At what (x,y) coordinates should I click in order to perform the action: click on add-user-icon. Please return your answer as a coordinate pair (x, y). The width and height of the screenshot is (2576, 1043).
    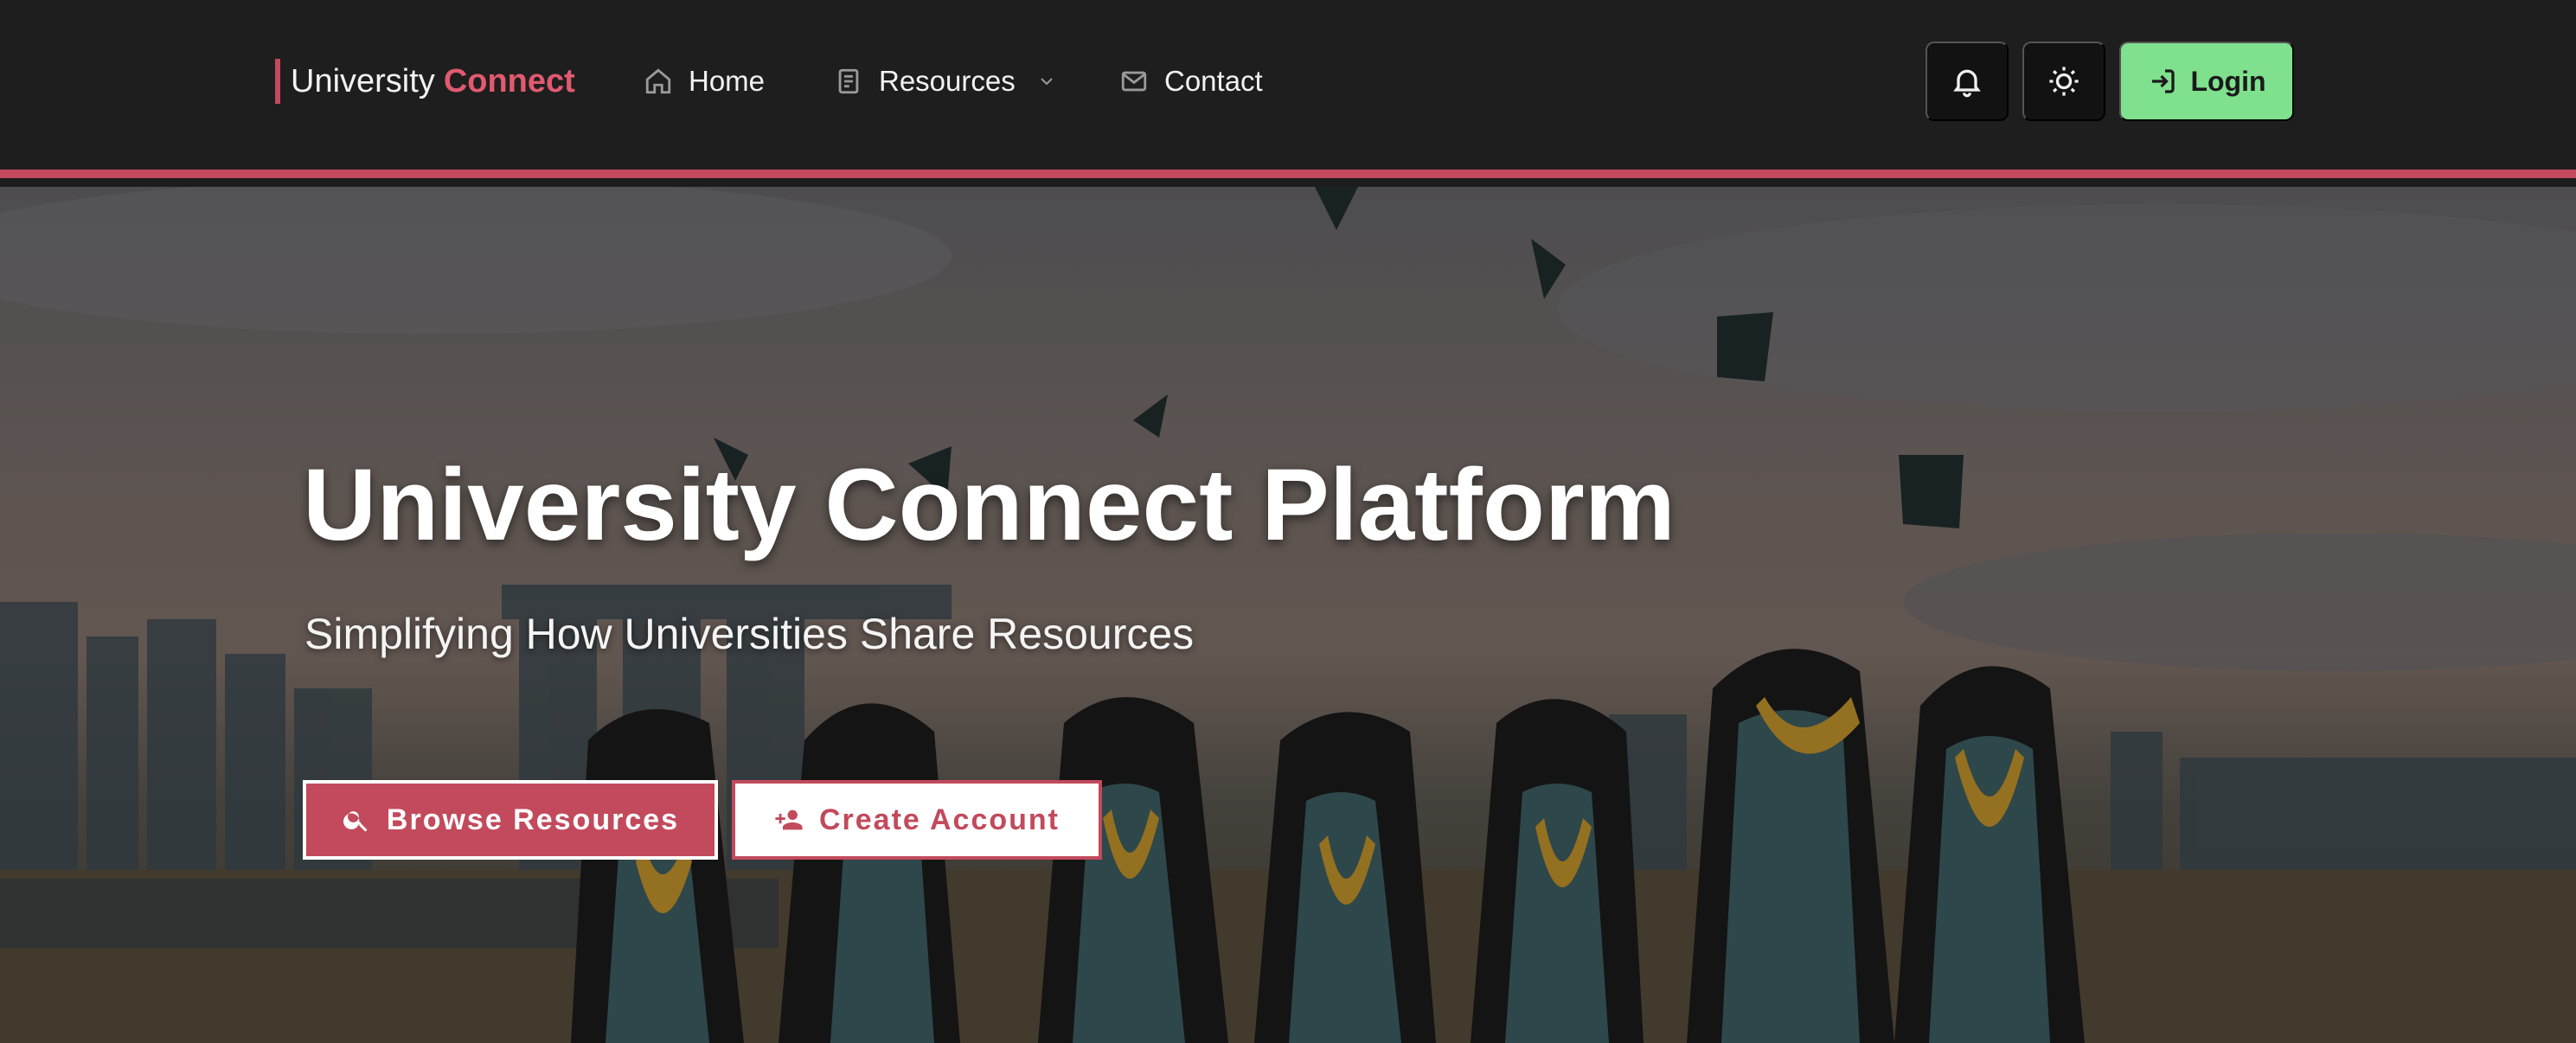
    Looking at the image, I should click on (789, 819).